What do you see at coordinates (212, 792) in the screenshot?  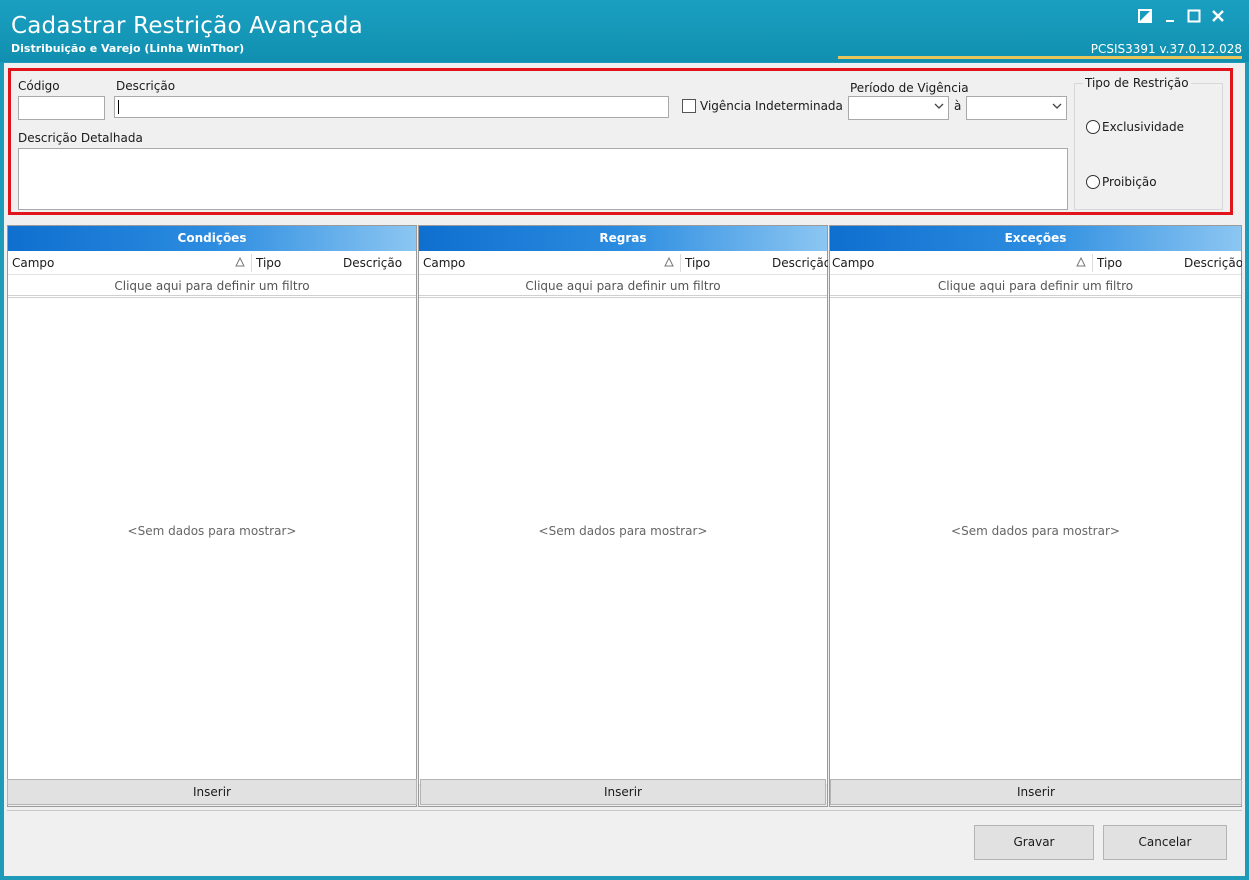 I see `condicoes-insert-button: Inserir` at bounding box center [212, 792].